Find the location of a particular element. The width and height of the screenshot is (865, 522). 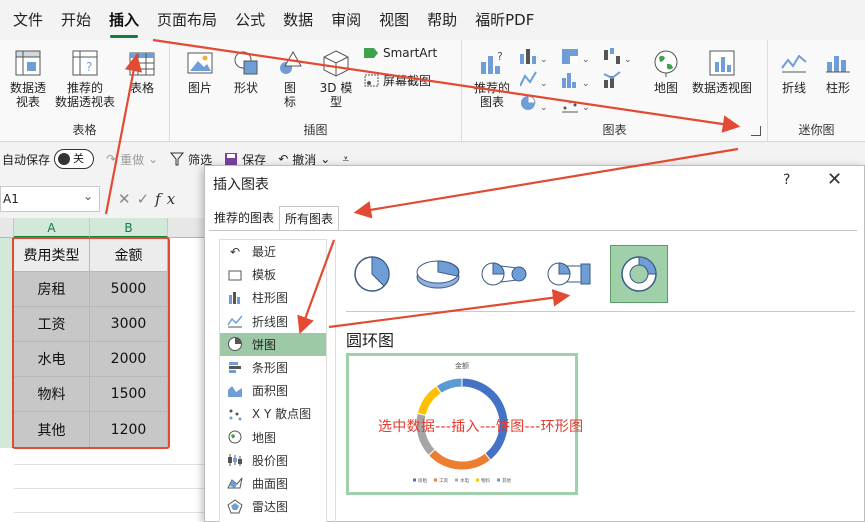

sparkline-line-button: 折线 is located at coordinates (794, 71).